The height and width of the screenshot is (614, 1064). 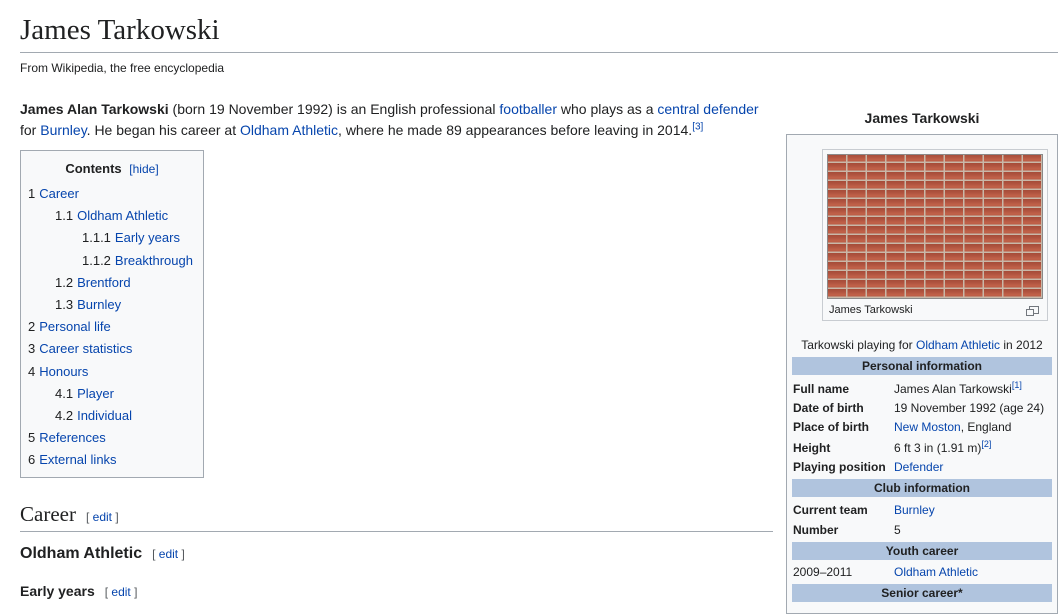 I want to click on toc-item-breakthrough: 1.1.2 Breakthrough, so click(x=112, y=261).